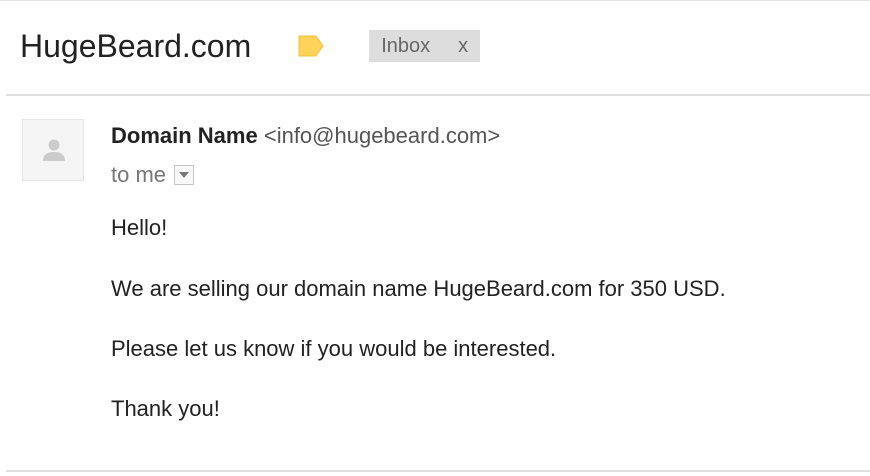 The image size is (870, 476). What do you see at coordinates (382, 135) in the screenshot?
I see `sender-email: <info@hugebeard.com>` at bounding box center [382, 135].